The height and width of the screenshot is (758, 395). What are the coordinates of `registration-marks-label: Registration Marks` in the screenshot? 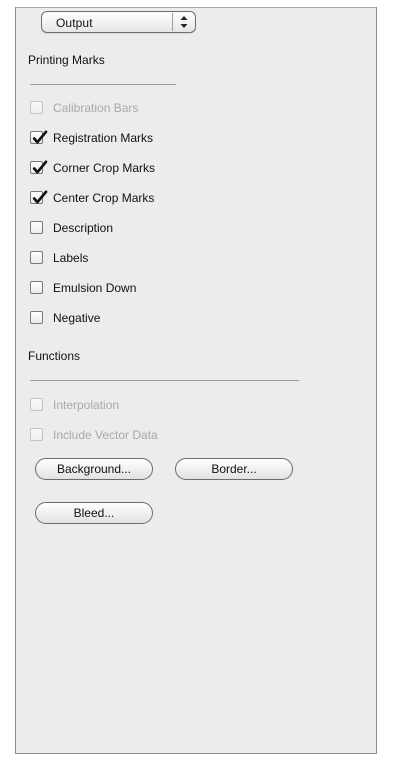 It's located at (103, 138).